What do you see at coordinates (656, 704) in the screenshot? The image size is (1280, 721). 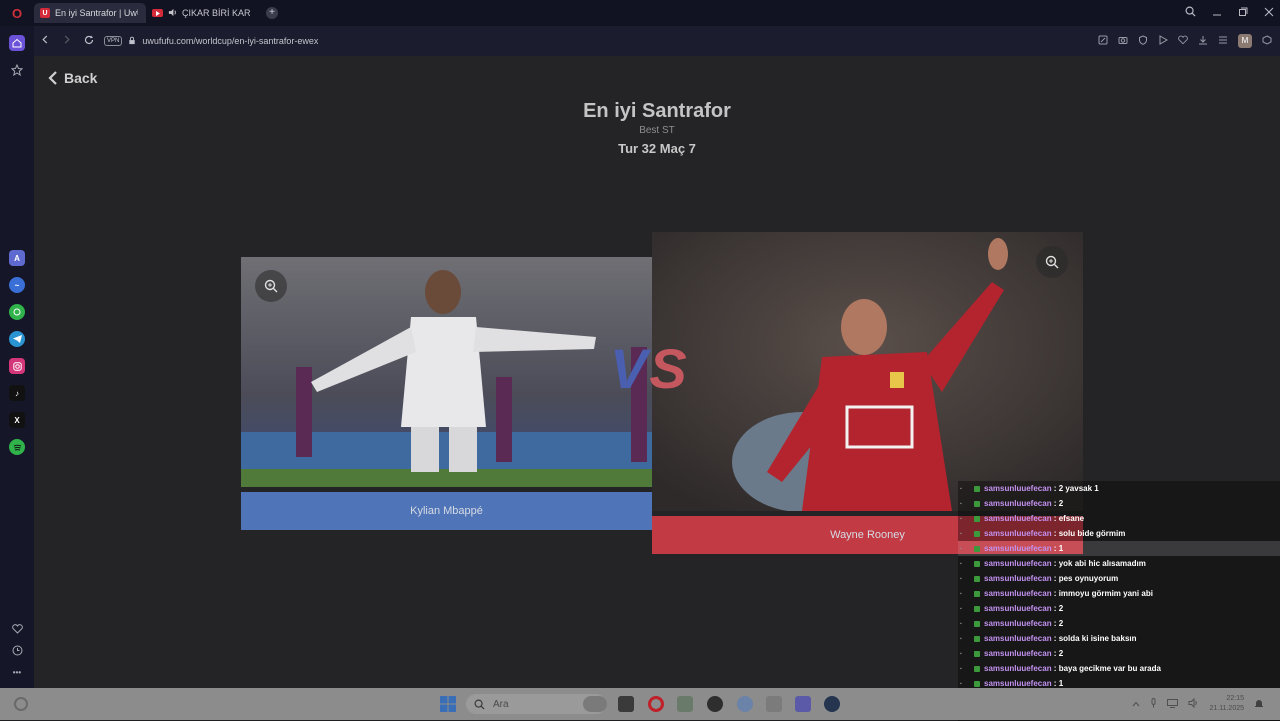 I see `opera-taskbar-icon` at bounding box center [656, 704].